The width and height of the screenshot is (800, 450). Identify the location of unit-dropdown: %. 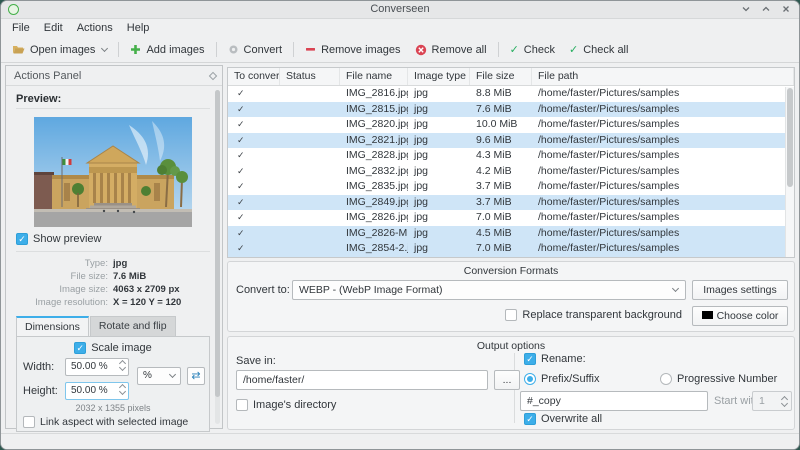
(159, 376).